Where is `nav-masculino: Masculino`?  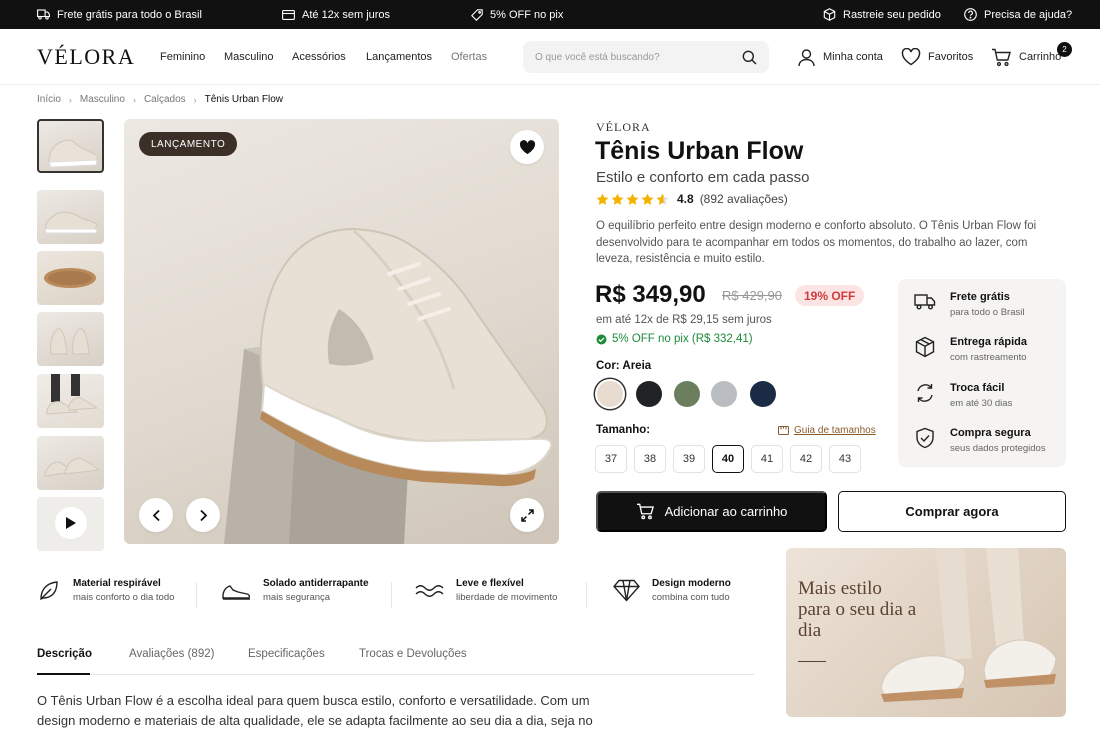 nav-masculino: Masculino is located at coordinates (249, 57).